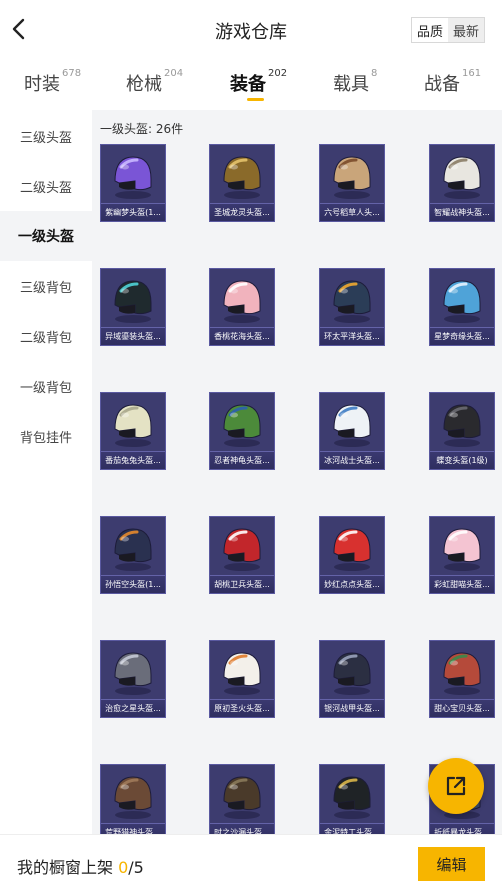  I want to click on tab-count: 204, so click(174, 73).